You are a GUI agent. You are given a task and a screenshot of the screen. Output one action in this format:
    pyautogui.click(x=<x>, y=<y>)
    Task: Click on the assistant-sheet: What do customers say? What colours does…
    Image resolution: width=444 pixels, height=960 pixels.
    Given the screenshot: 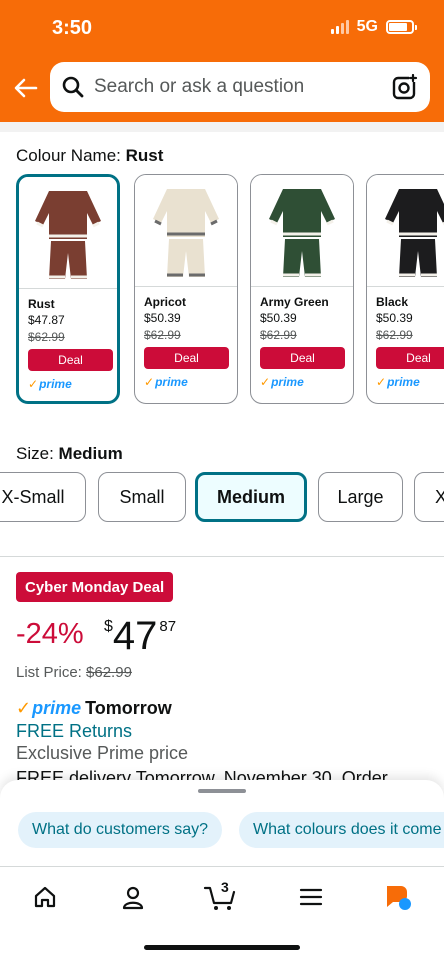 What is the action you would take?
    pyautogui.click(x=222, y=823)
    